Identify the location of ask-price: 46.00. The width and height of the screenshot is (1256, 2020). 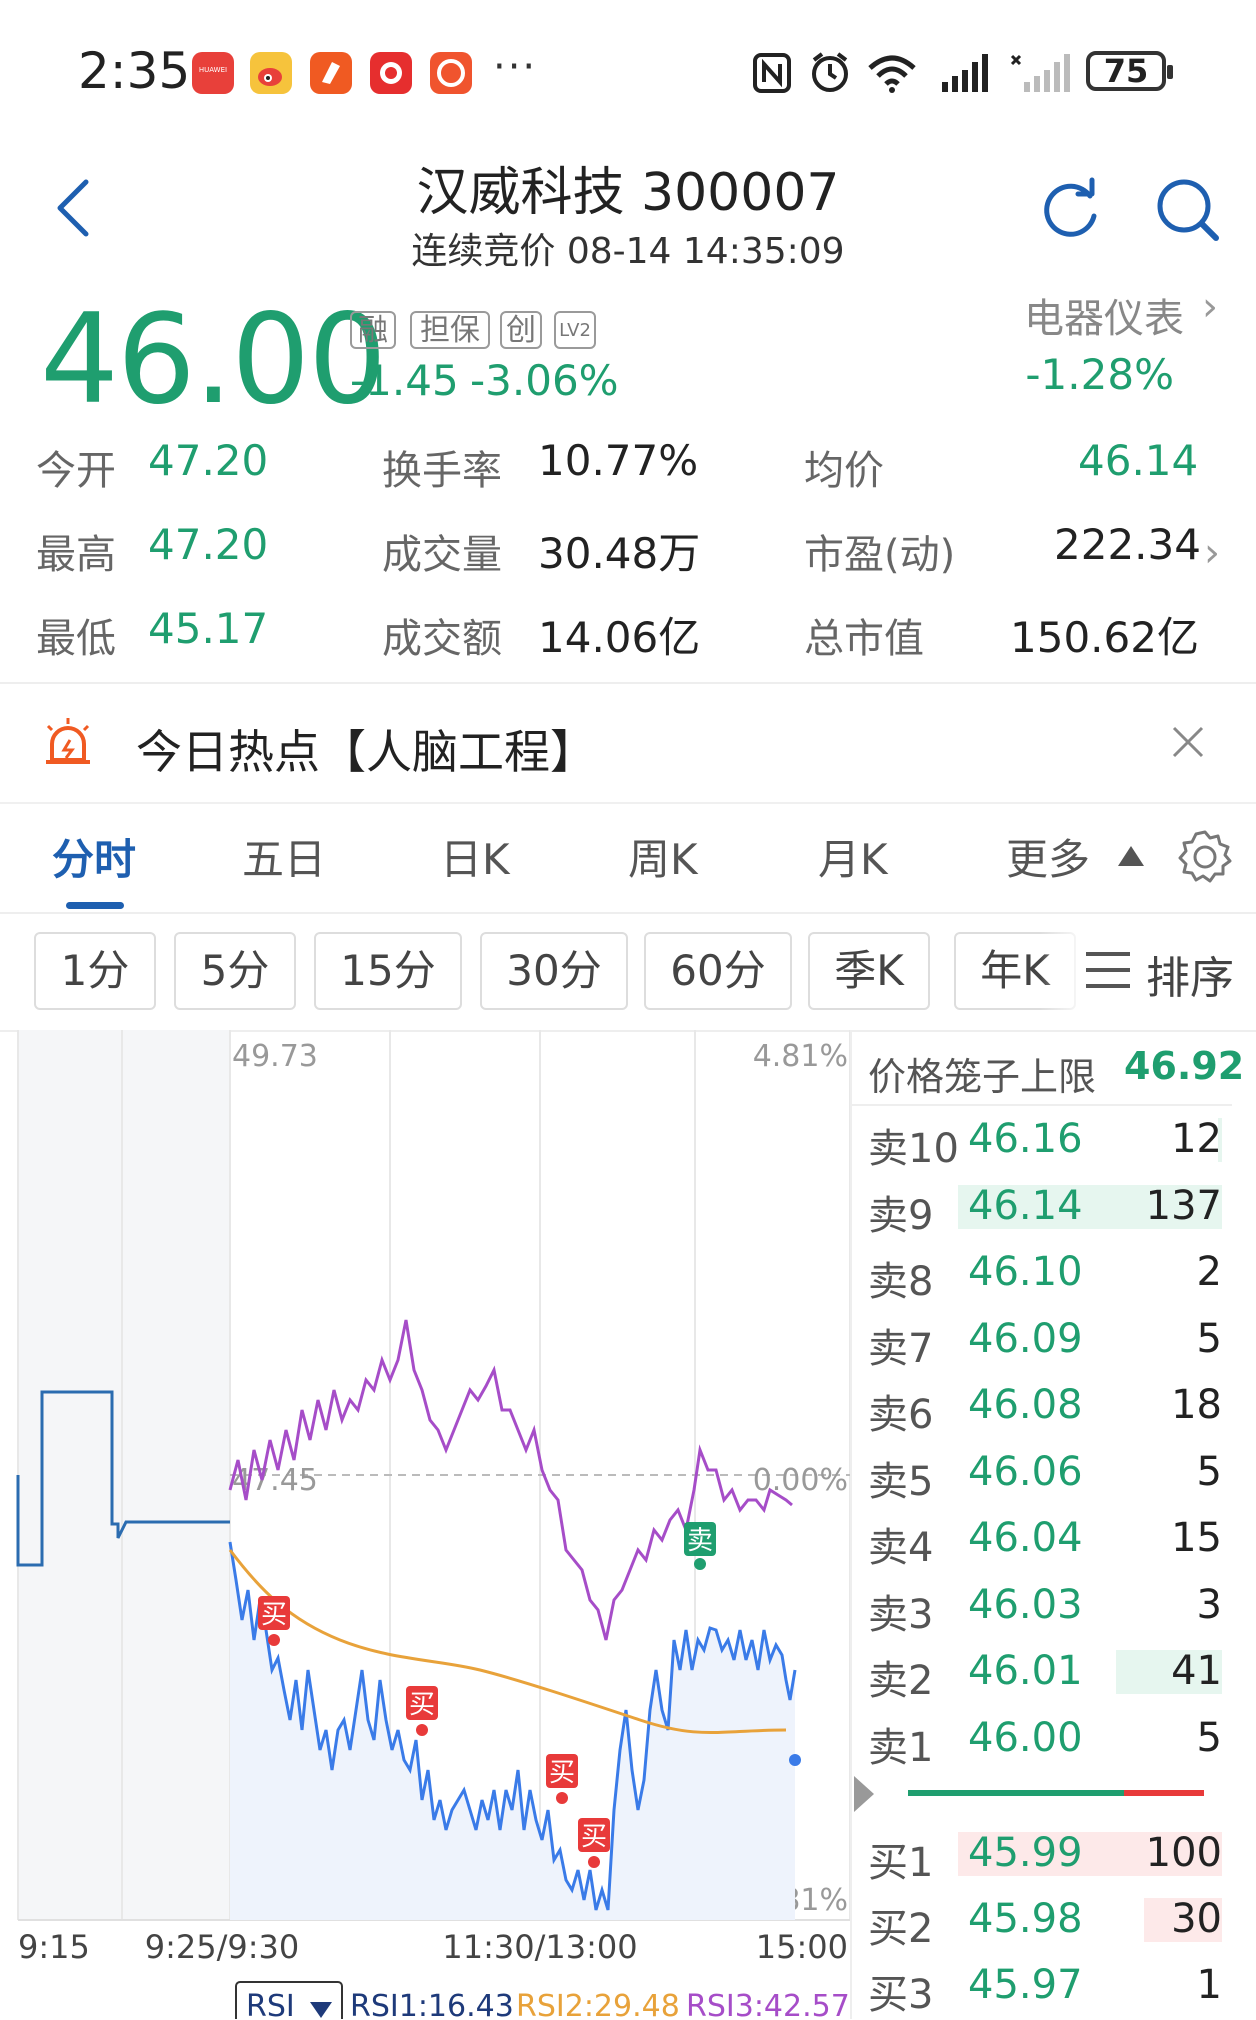
(1025, 1737).